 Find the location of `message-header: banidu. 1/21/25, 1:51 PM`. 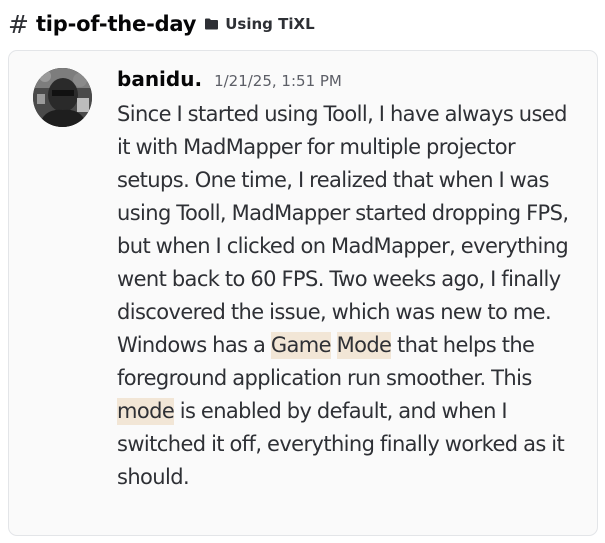

message-header: banidu. 1/21/25, 1:51 PM is located at coordinates (229, 79).